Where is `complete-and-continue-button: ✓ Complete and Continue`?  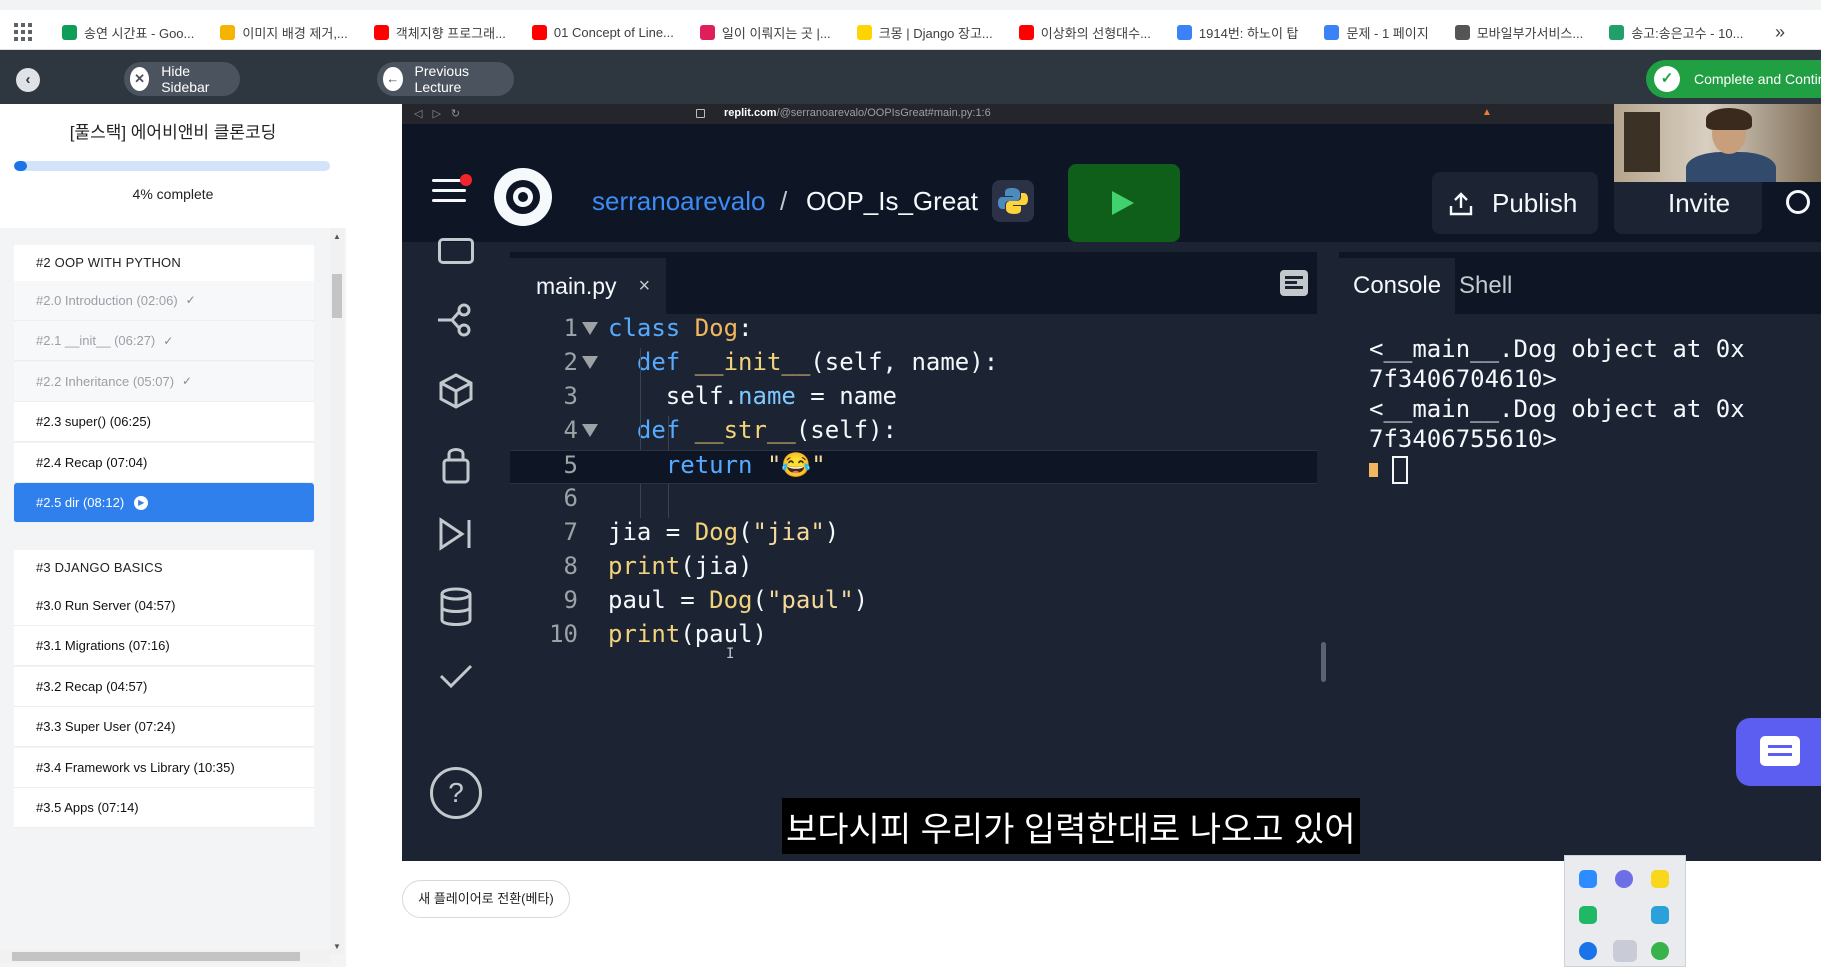
complete-and-continue-button: ✓ Complete and Continue is located at coordinates (1733, 79).